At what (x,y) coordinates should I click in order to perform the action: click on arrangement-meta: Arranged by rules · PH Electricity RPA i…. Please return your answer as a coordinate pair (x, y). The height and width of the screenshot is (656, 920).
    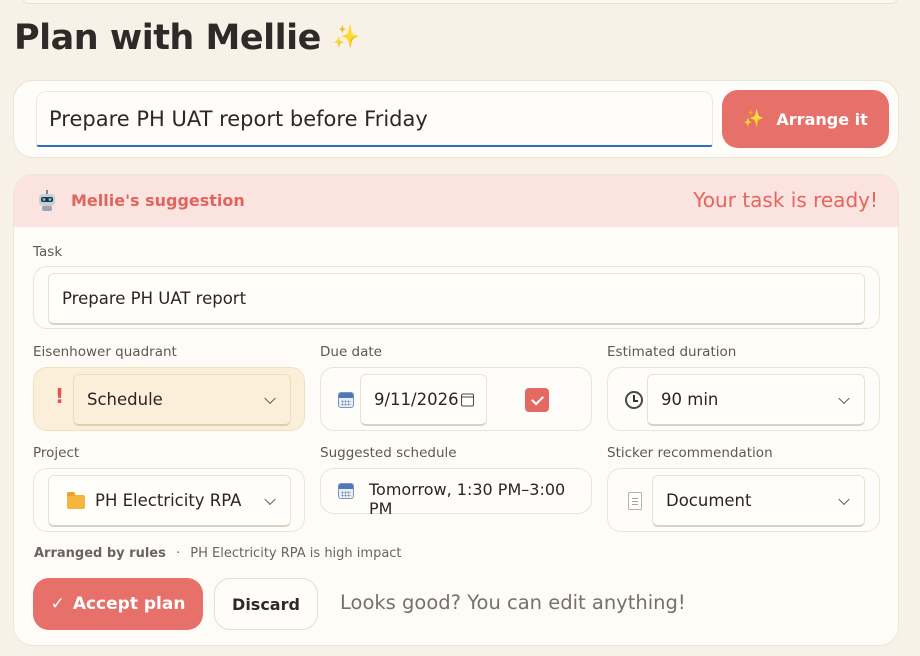
    Looking at the image, I should click on (218, 553).